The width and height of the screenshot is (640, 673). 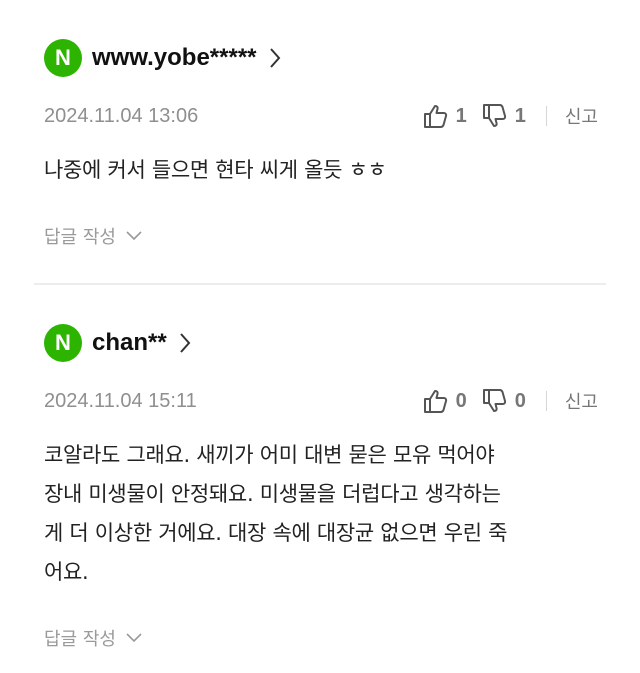 I want to click on comment-body-line: 어요., so click(x=66, y=572).